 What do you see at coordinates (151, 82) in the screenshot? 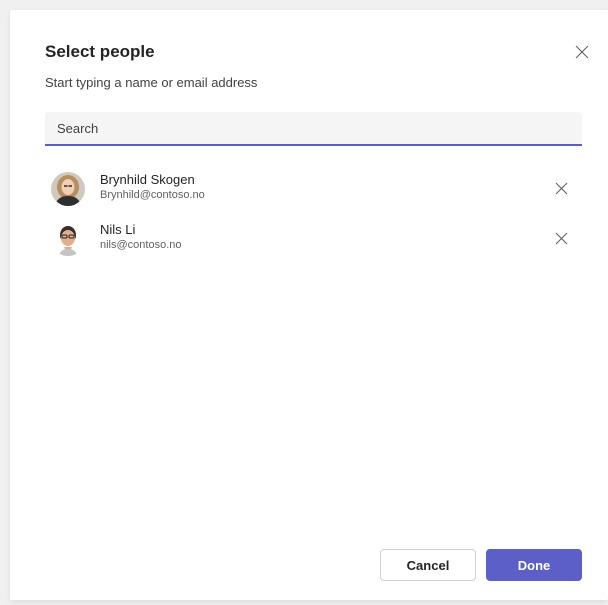
I see `dialog-subtitle: Start typing a name or email address` at bounding box center [151, 82].